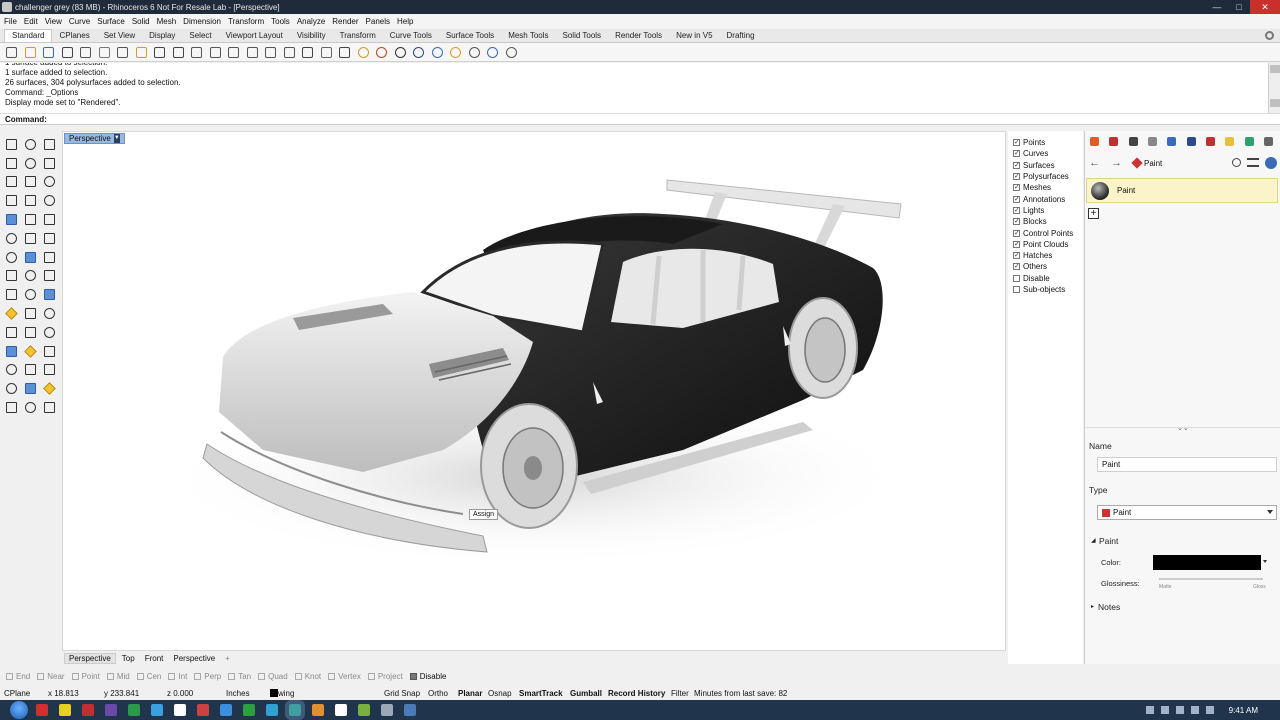 The height and width of the screenshot is (720, 1280). Describe the element at coordinates (1164, 710) in the screenshot. I see `tray-icon` at that location.